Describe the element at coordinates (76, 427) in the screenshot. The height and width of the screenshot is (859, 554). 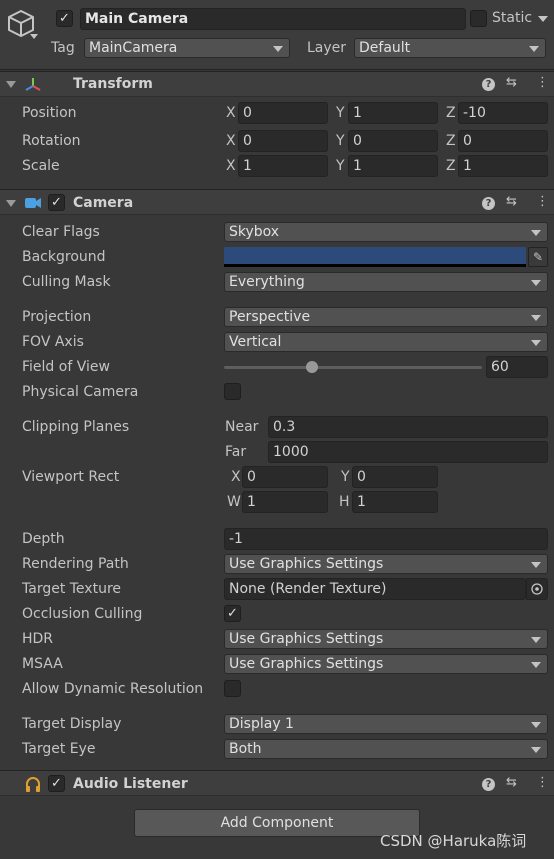
I see `clipping-planes-label: Clipping Planes` at that location.